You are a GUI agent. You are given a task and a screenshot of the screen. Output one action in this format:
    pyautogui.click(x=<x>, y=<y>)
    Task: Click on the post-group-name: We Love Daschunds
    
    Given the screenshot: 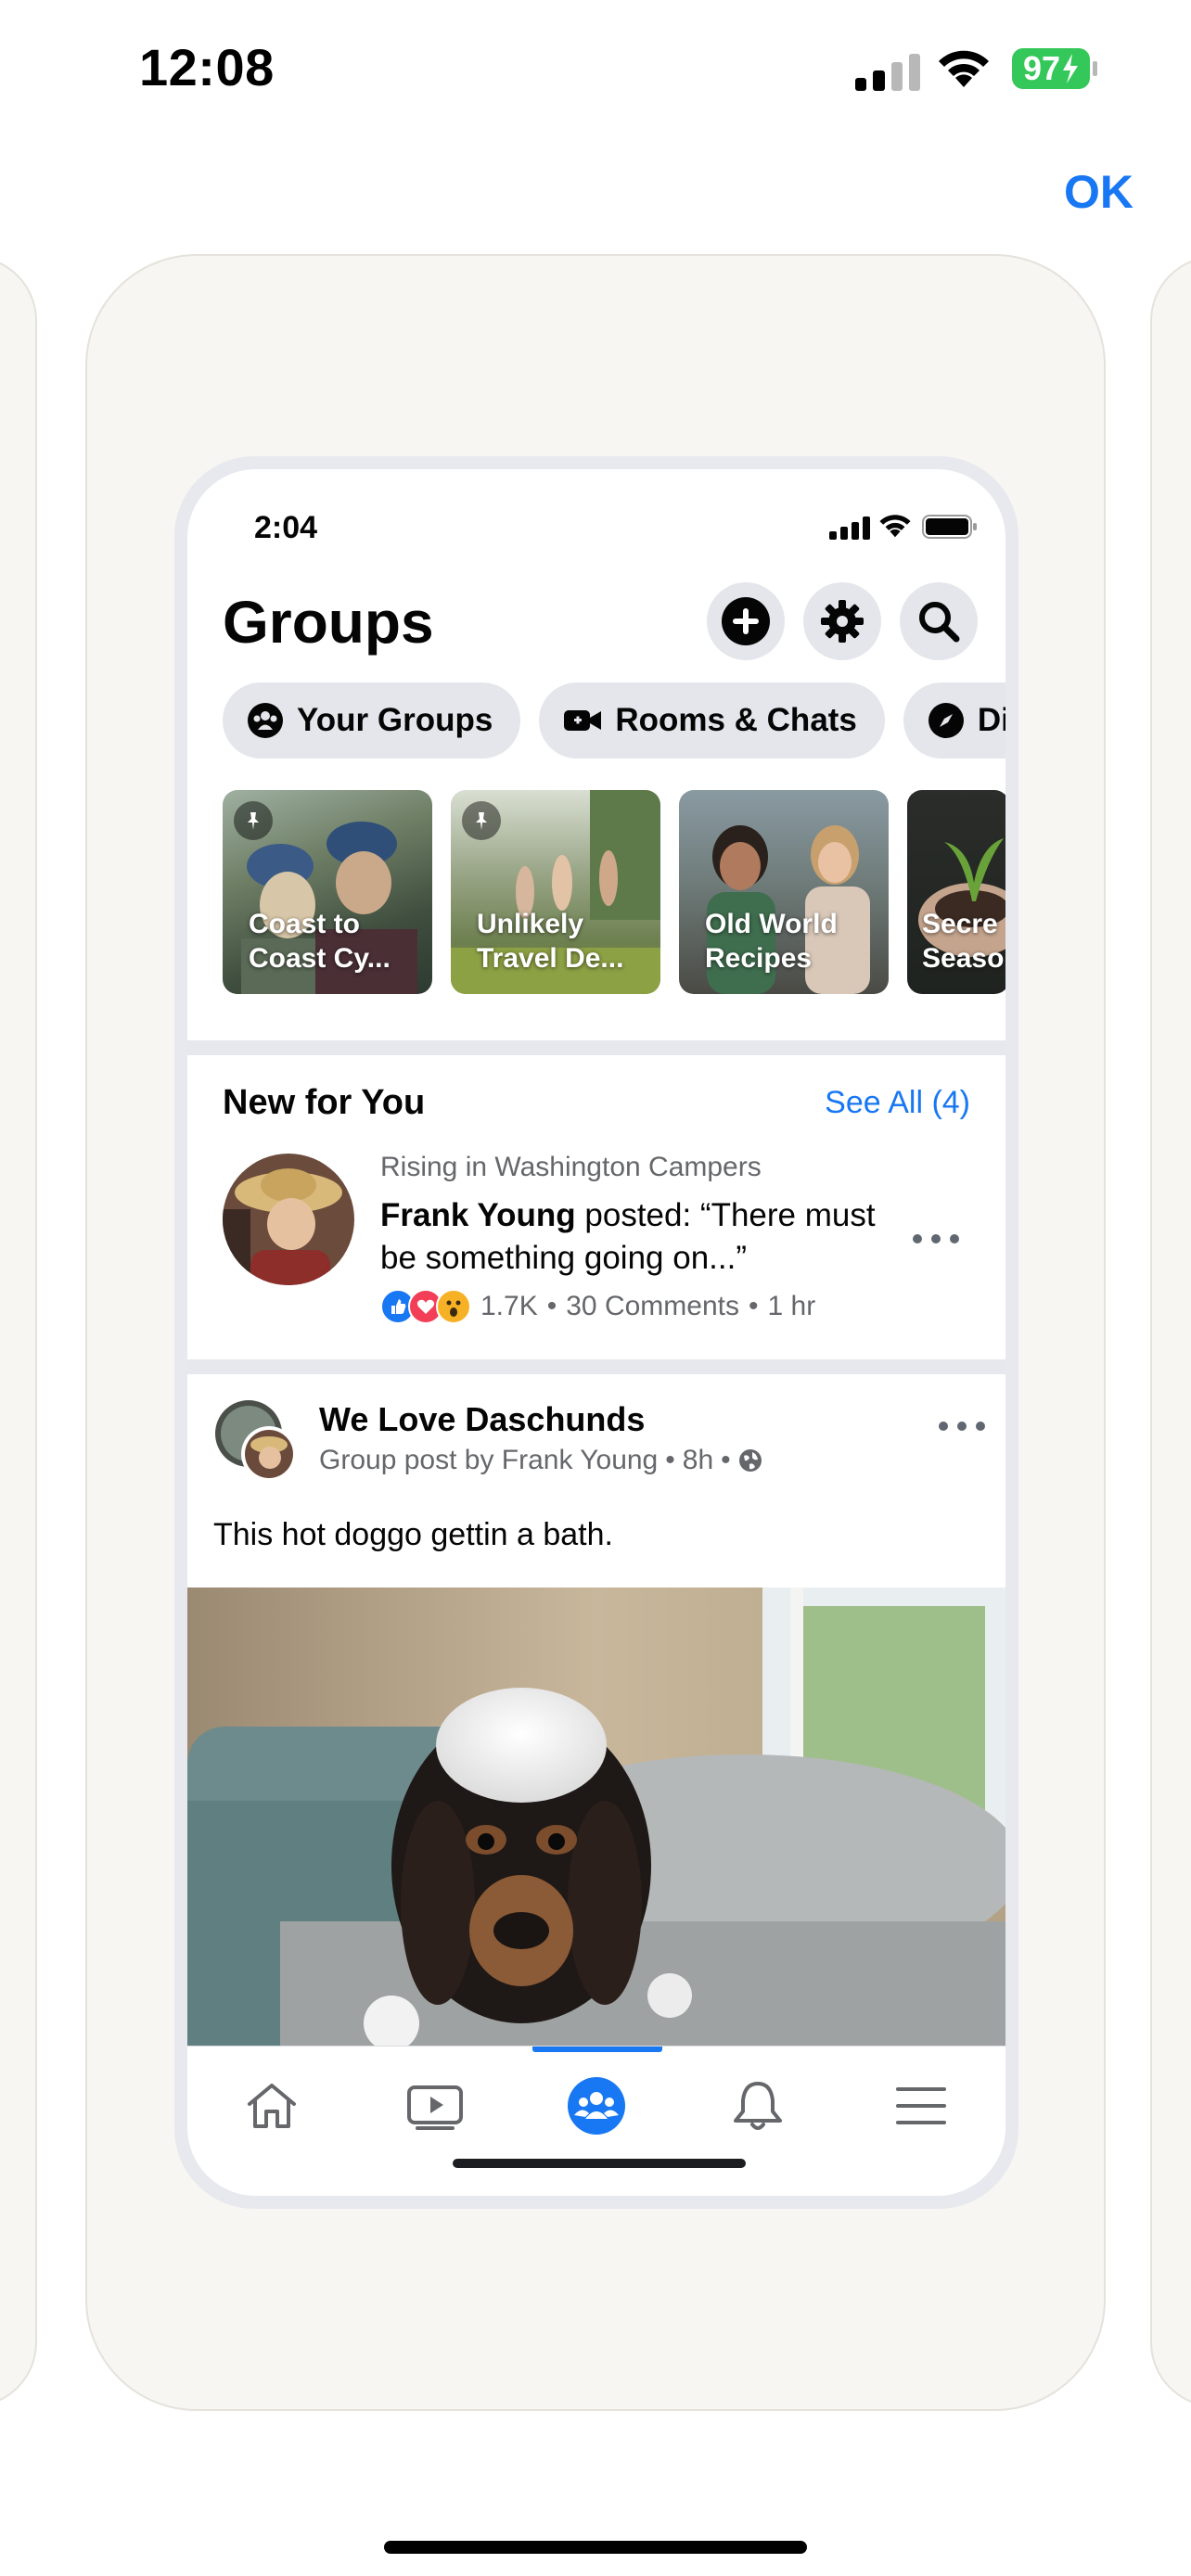 What is the action you would take?
    pyautogui.click(x=482, y=1419)
    